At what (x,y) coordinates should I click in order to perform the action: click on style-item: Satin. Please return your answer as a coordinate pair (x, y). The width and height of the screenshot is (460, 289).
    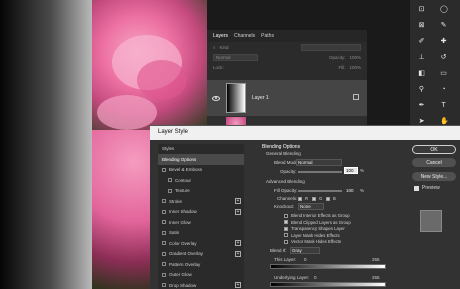
    Looking at the image, I should click on (201, 233).